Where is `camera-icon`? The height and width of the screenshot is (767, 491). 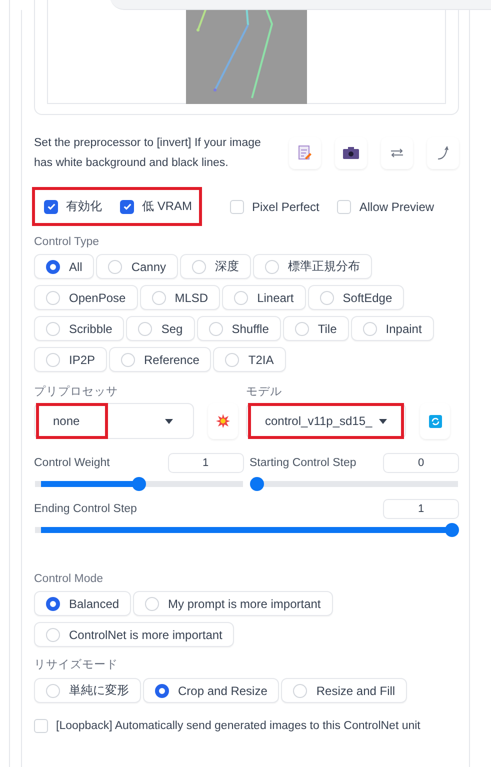
camera-icon is located at coordinates (351, 153).